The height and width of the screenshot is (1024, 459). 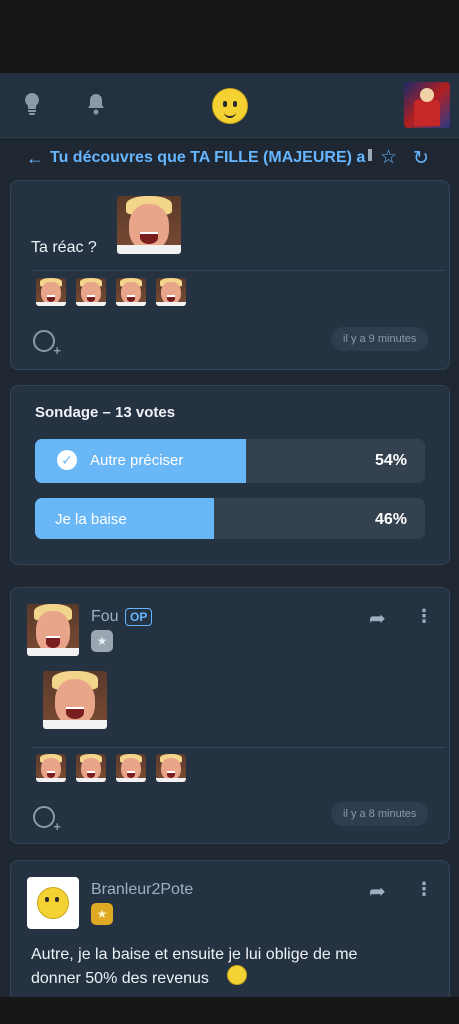 What do you see at coordinates (237, 975) in the screenshot?
I see `smiley-sticker-icon` at bounding box center [237, 975].